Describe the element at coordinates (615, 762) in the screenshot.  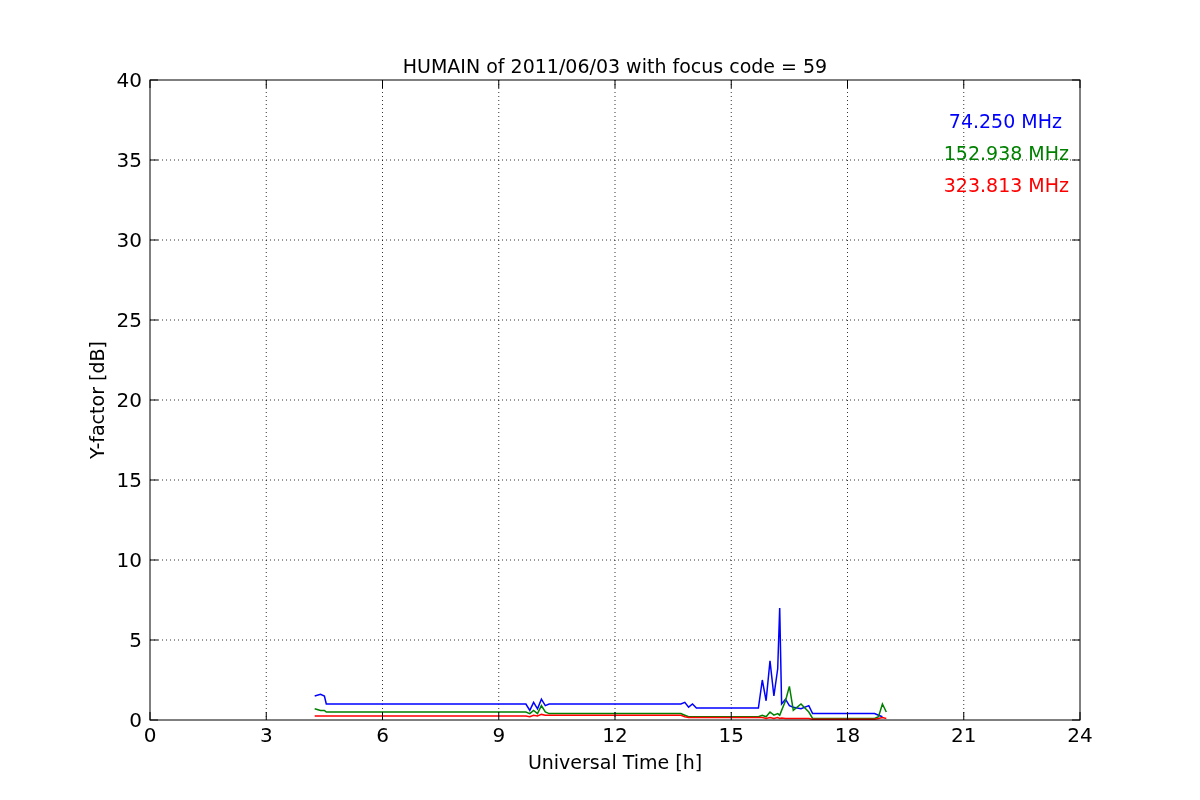
I see `x-axis-label: Universal Time [h]` at that location.